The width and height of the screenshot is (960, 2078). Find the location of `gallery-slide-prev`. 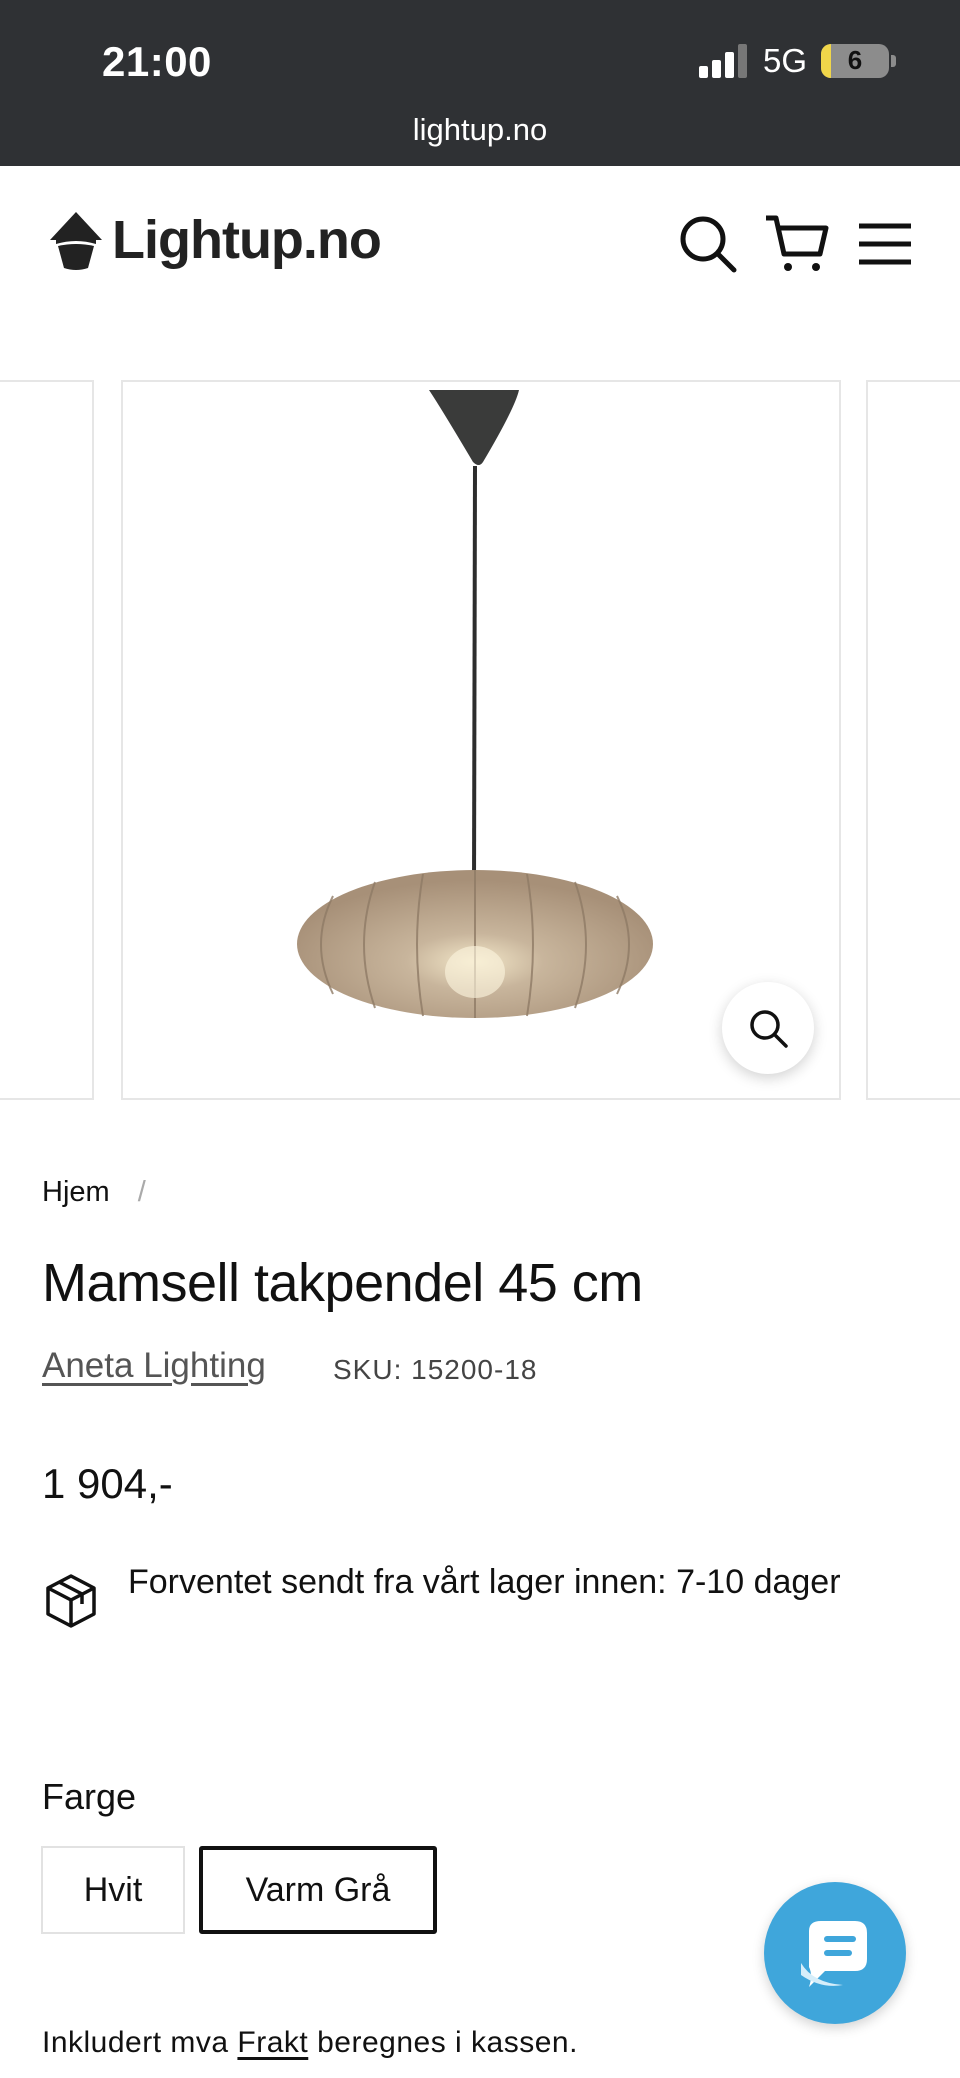

gallery-slide-prev is located at coordinates (47, 740).